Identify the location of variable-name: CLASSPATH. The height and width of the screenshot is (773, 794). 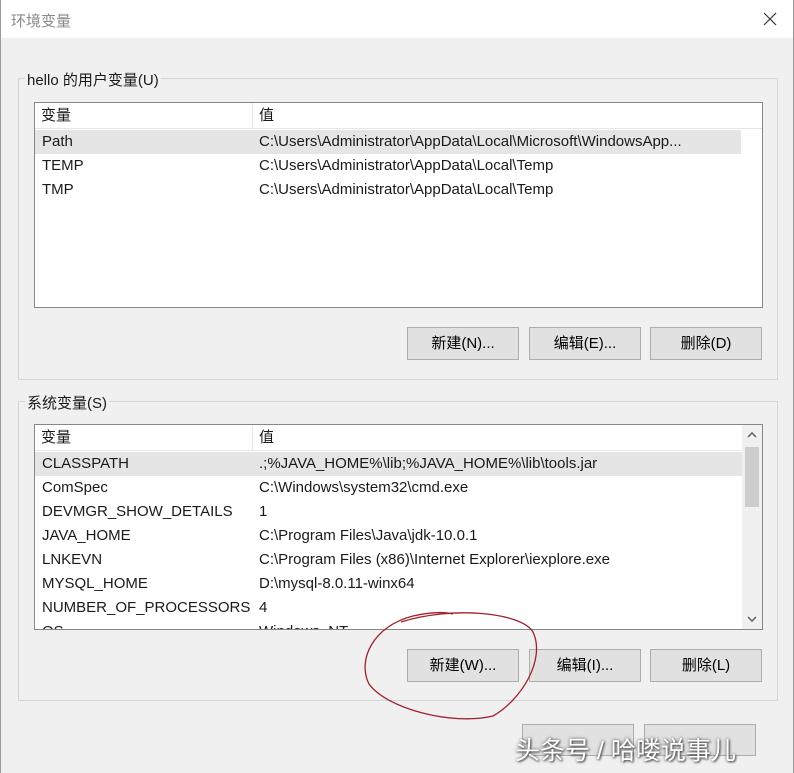
(85, 463).